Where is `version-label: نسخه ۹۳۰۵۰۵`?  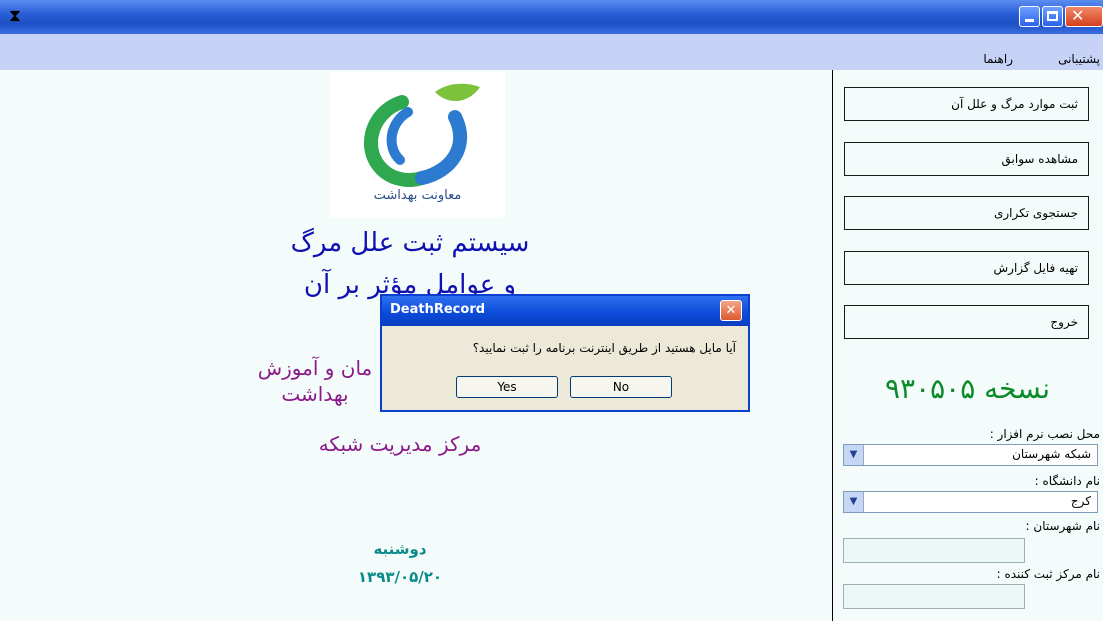 version-label: نسخه ۹۳۰۵۰۵ is located at coordinates (967, 388).